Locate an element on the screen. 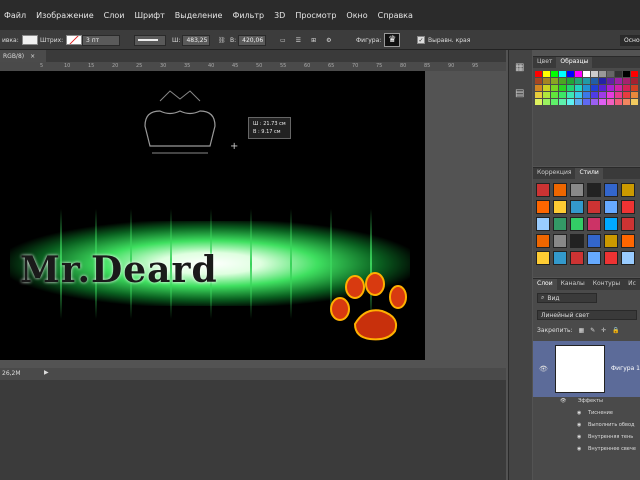  lock-brush-icon: ✎ is located at coordinates (592, 330).